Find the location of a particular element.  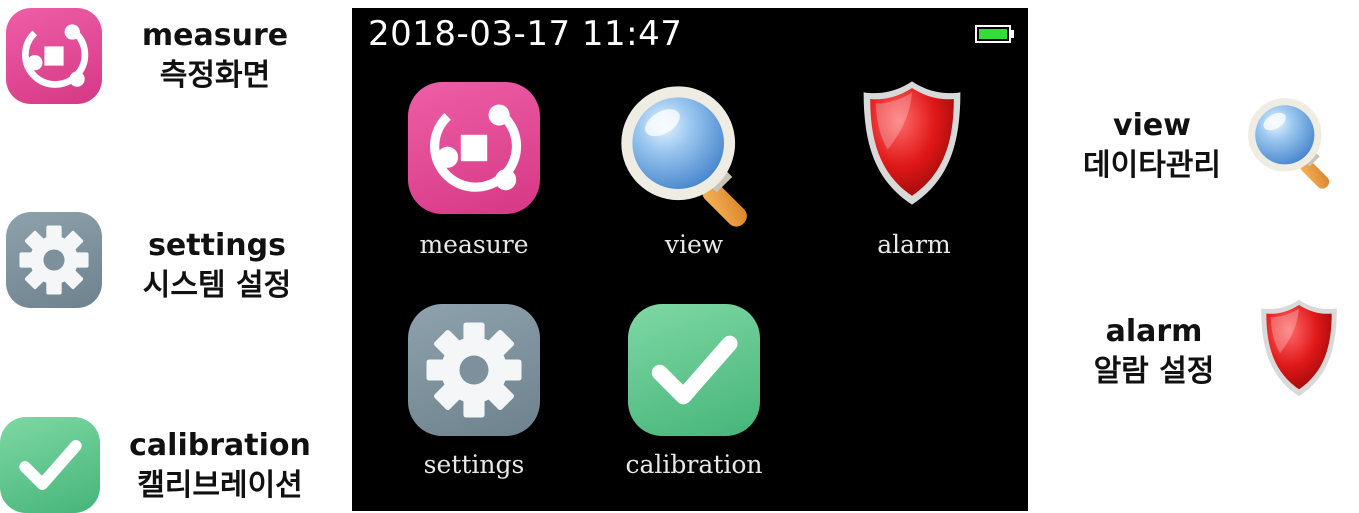

legend-settings-ko: 시스템 설정 is located at coordinates (217, 285).